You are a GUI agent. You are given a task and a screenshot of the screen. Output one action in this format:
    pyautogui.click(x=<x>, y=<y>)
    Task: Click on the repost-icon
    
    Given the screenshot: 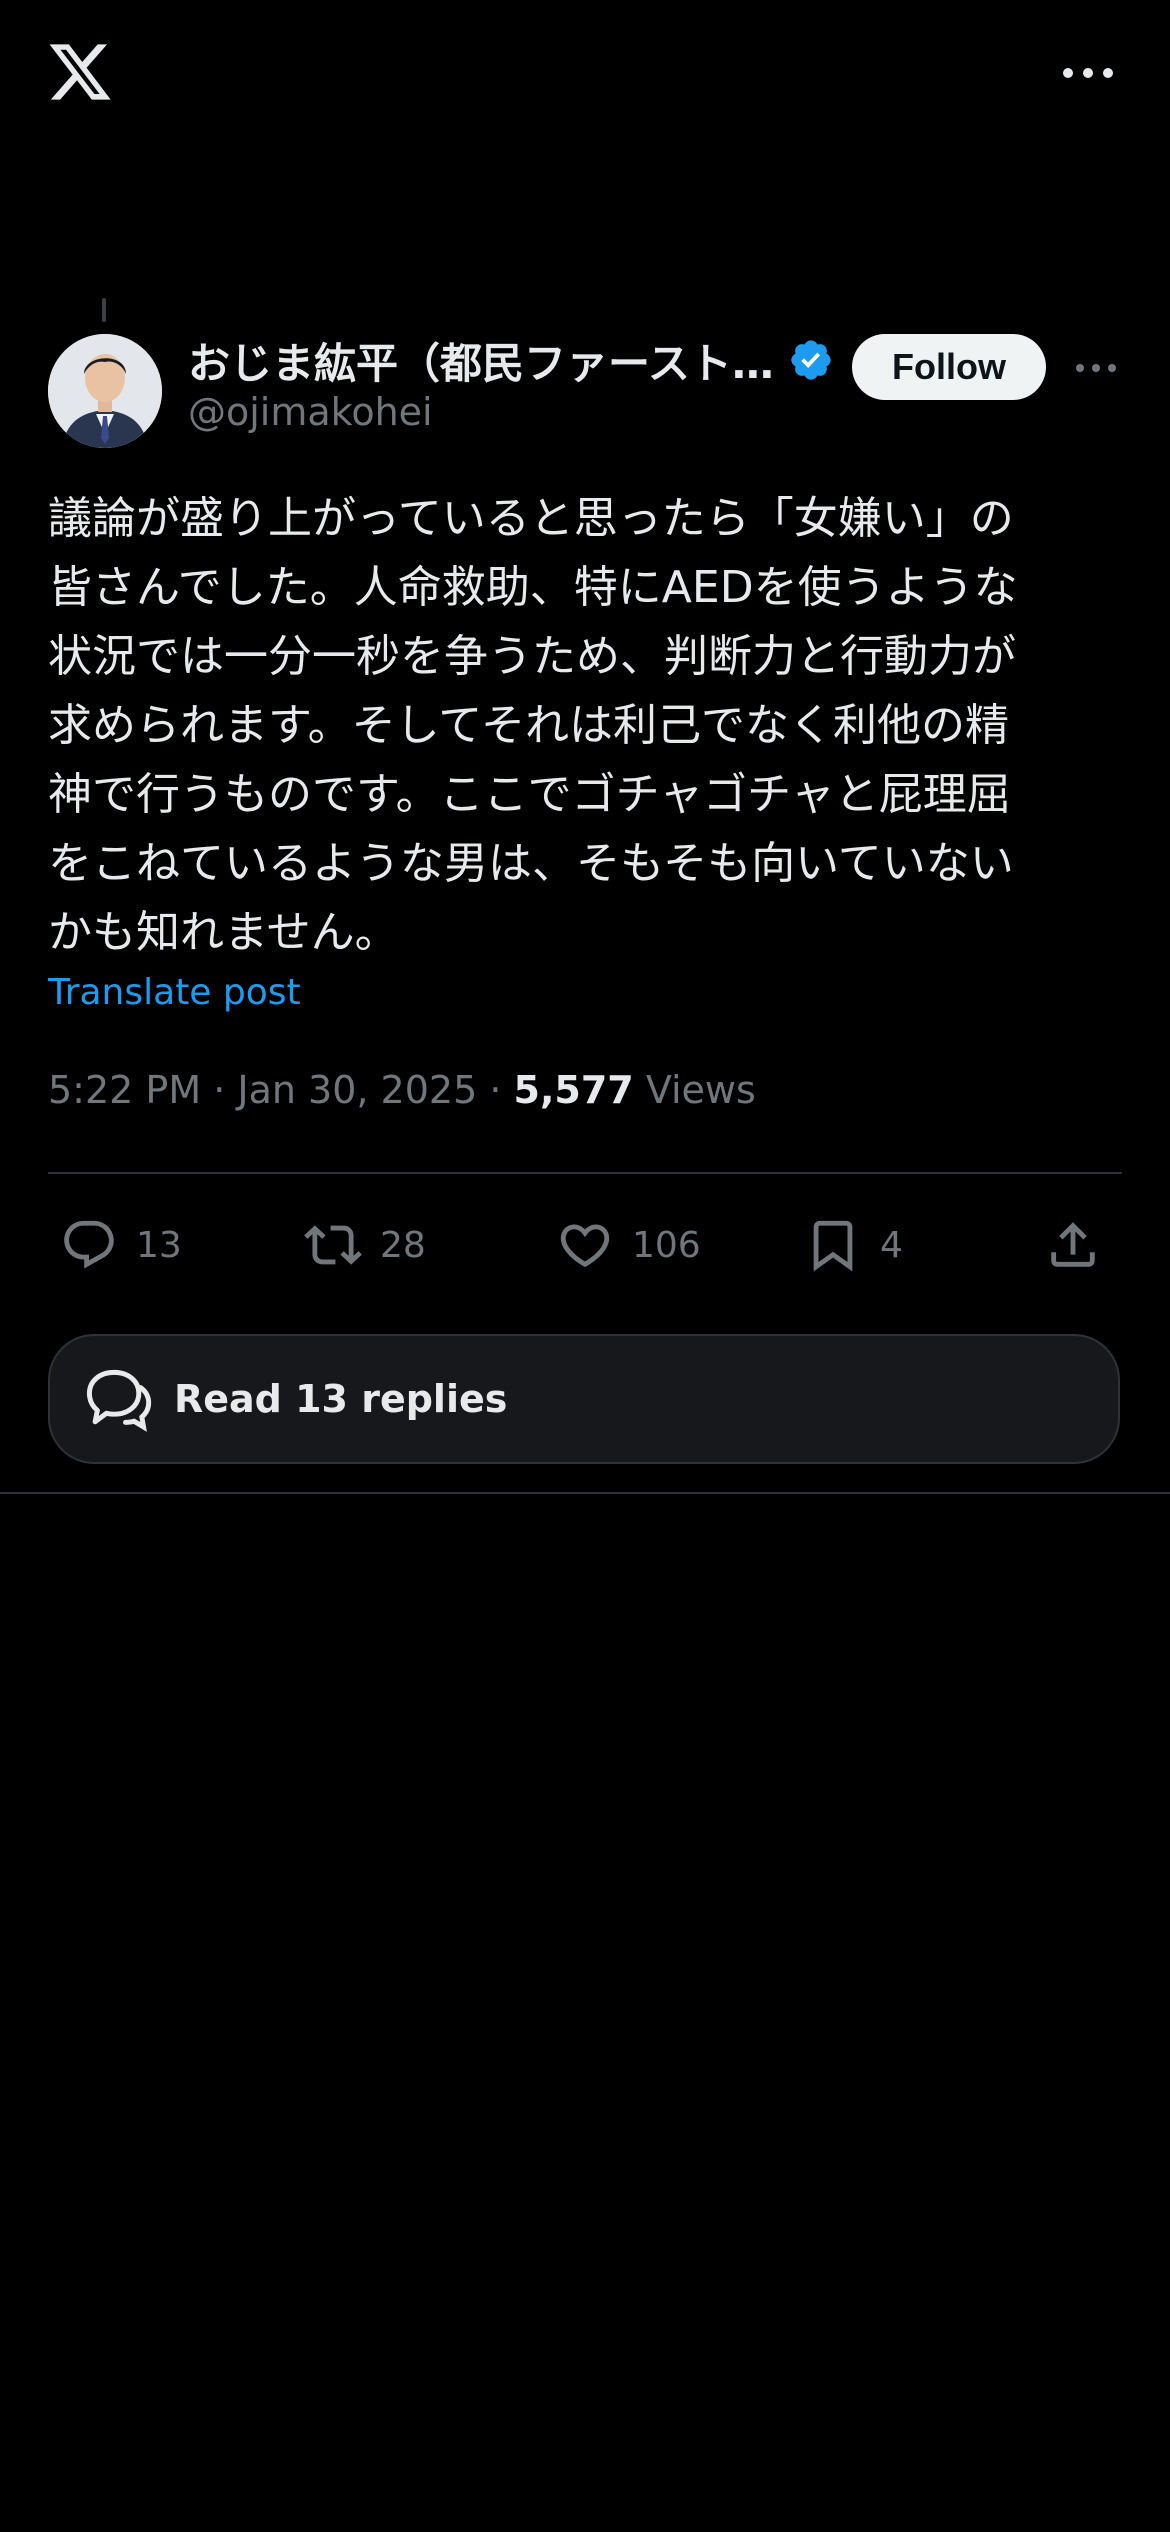 What is the action you would take?
    pyautogui.click(x=333, y=1245)
    